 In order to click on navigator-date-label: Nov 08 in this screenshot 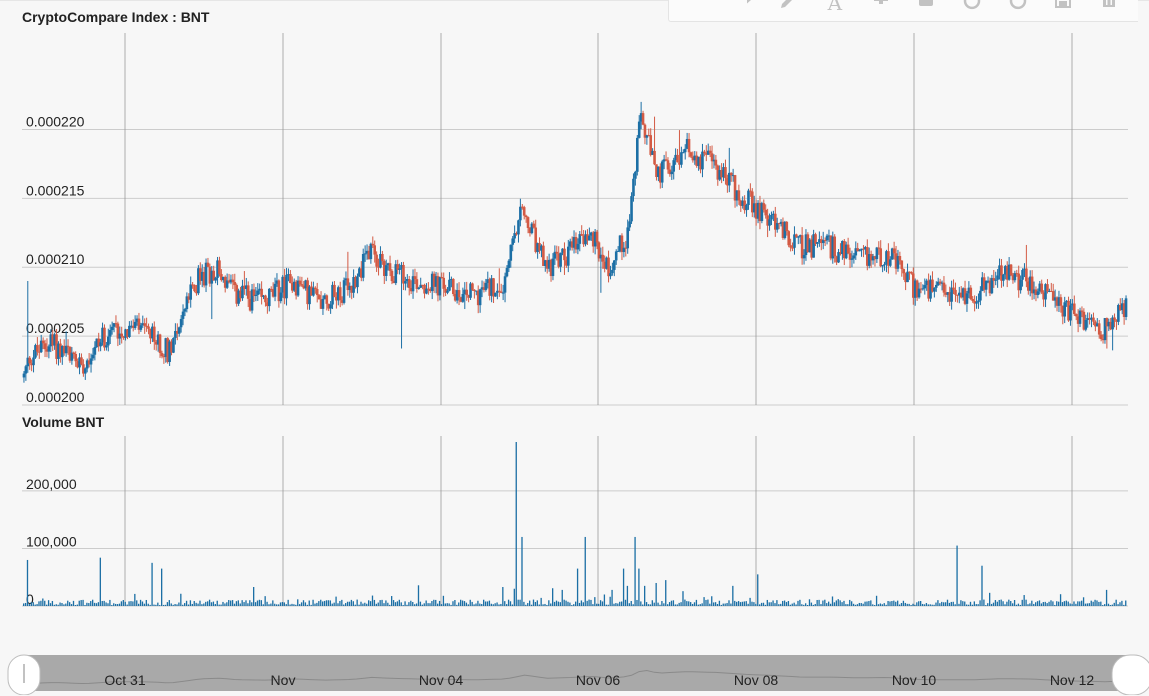, I will do `click(756, 680)`.